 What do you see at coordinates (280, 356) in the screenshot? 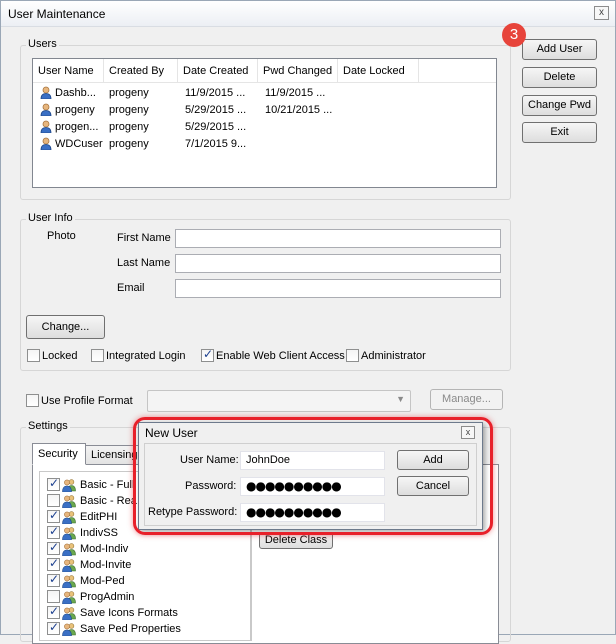
I see `web-client-access-label: Enable Web Client Access` at bounding box center [280, 356].